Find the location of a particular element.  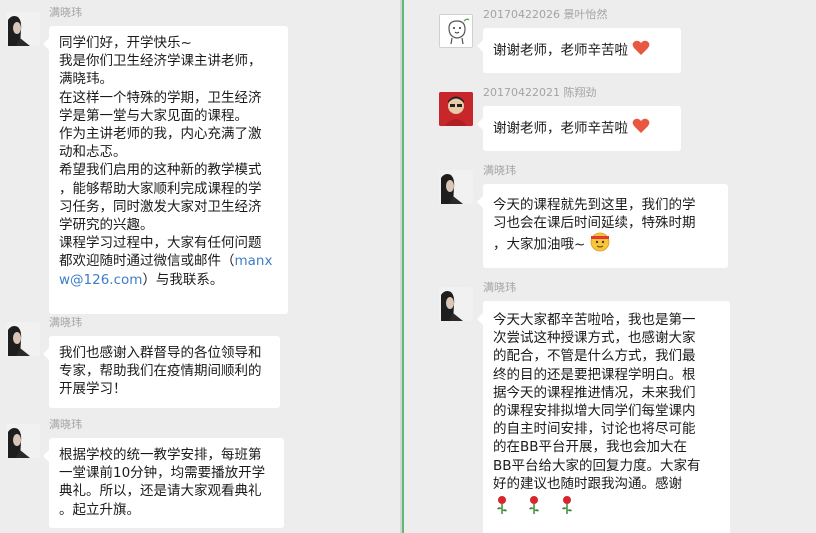

message-line: 次尝试这种授课方式，也感谢大家 is located at coordinates (594, 338).